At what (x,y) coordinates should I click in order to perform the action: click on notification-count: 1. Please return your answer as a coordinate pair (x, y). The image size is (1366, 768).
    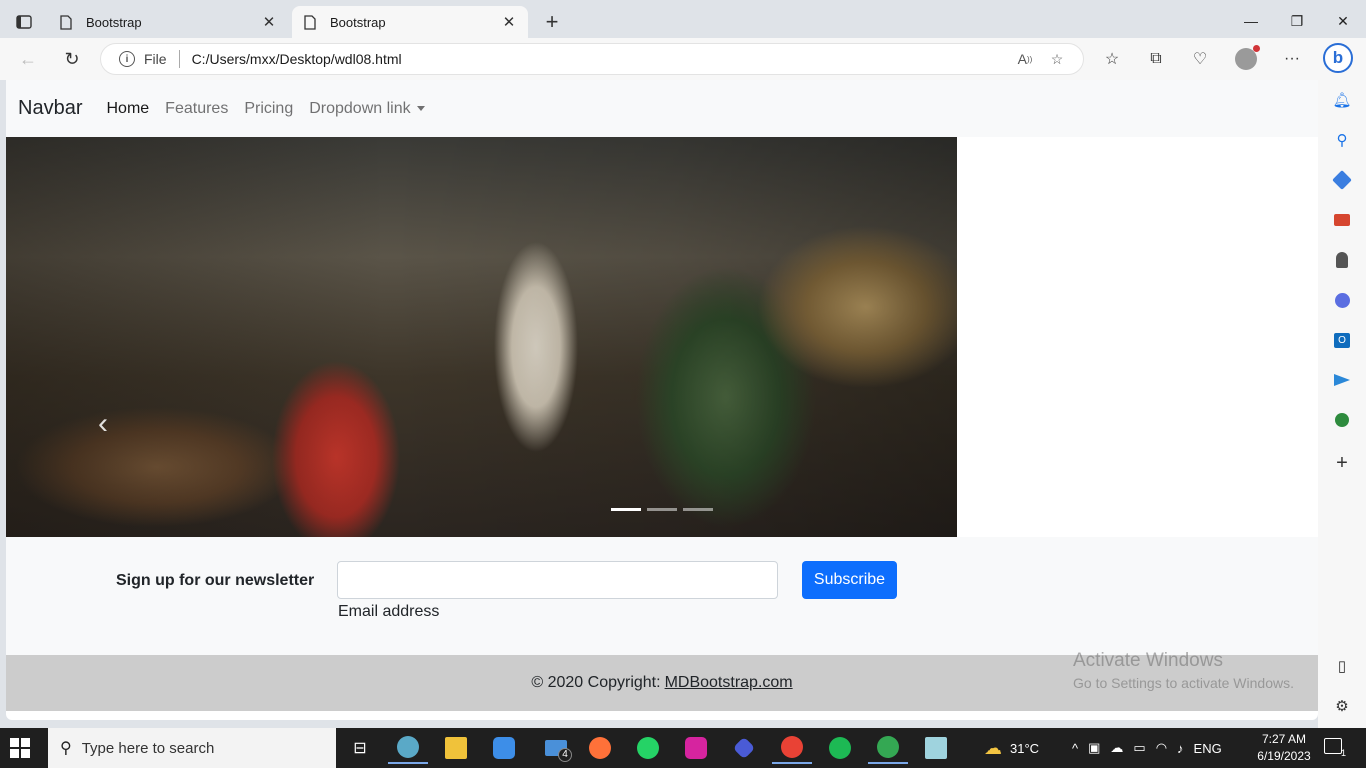
    Looking at the image, I should click on (1343, 753).